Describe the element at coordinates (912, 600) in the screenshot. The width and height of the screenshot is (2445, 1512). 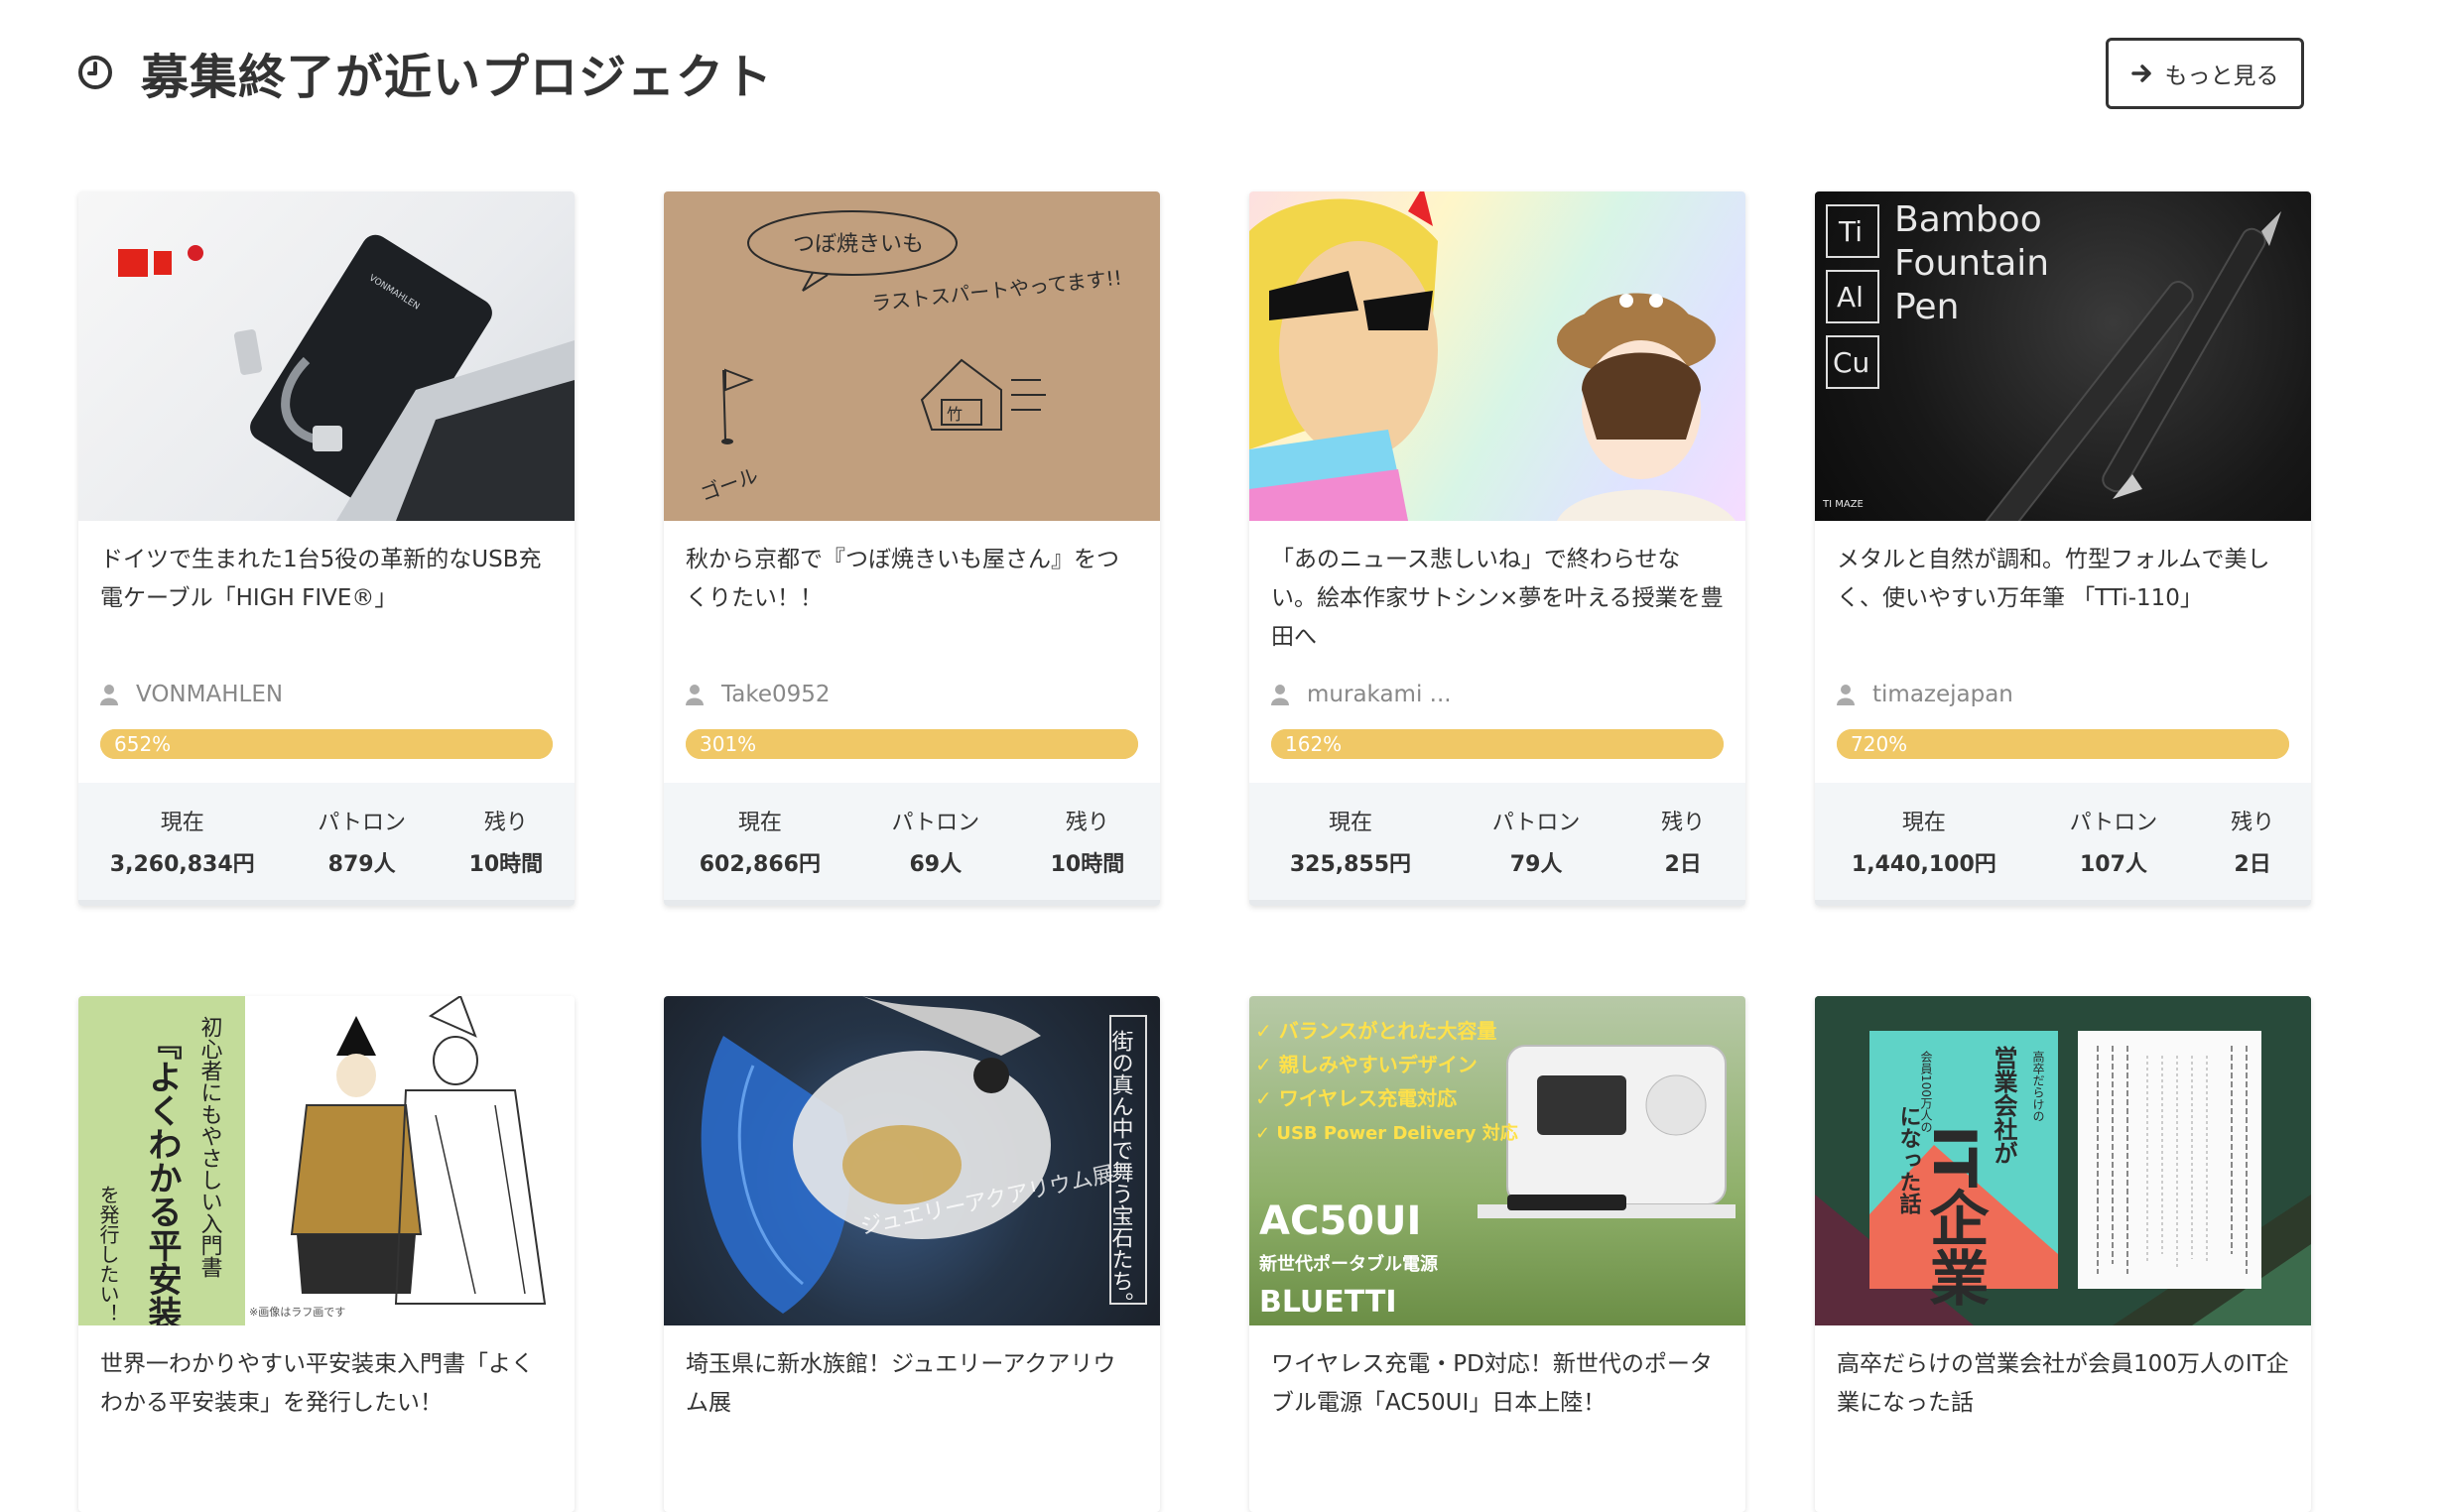
I see `project-title: 秋から京都で『つぼ焼きいも屋さん』をつくりたい！！` at that location.